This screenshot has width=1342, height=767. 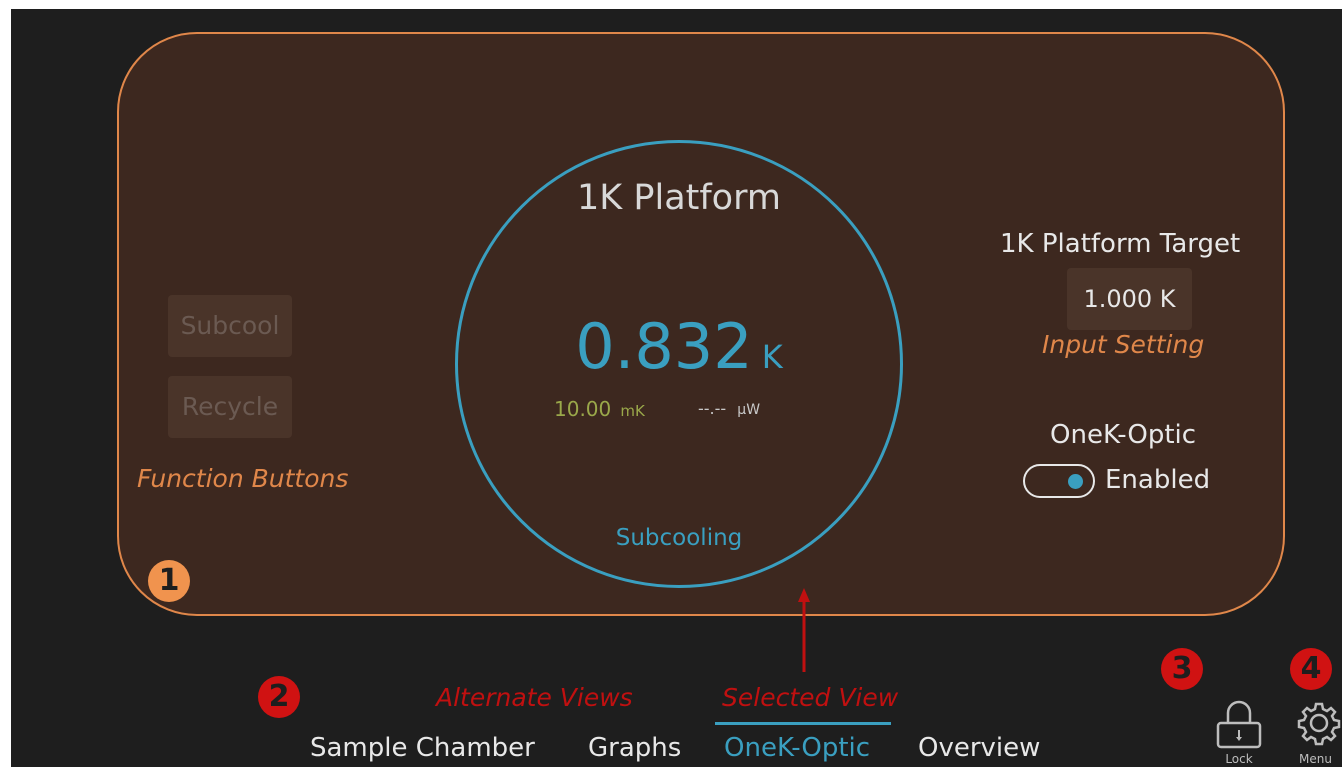 What do you see at coordinates (797, 748) in the screenshot?
I see `tab-onek-optic: OneK-Optic` at bounding box center [797, 748].